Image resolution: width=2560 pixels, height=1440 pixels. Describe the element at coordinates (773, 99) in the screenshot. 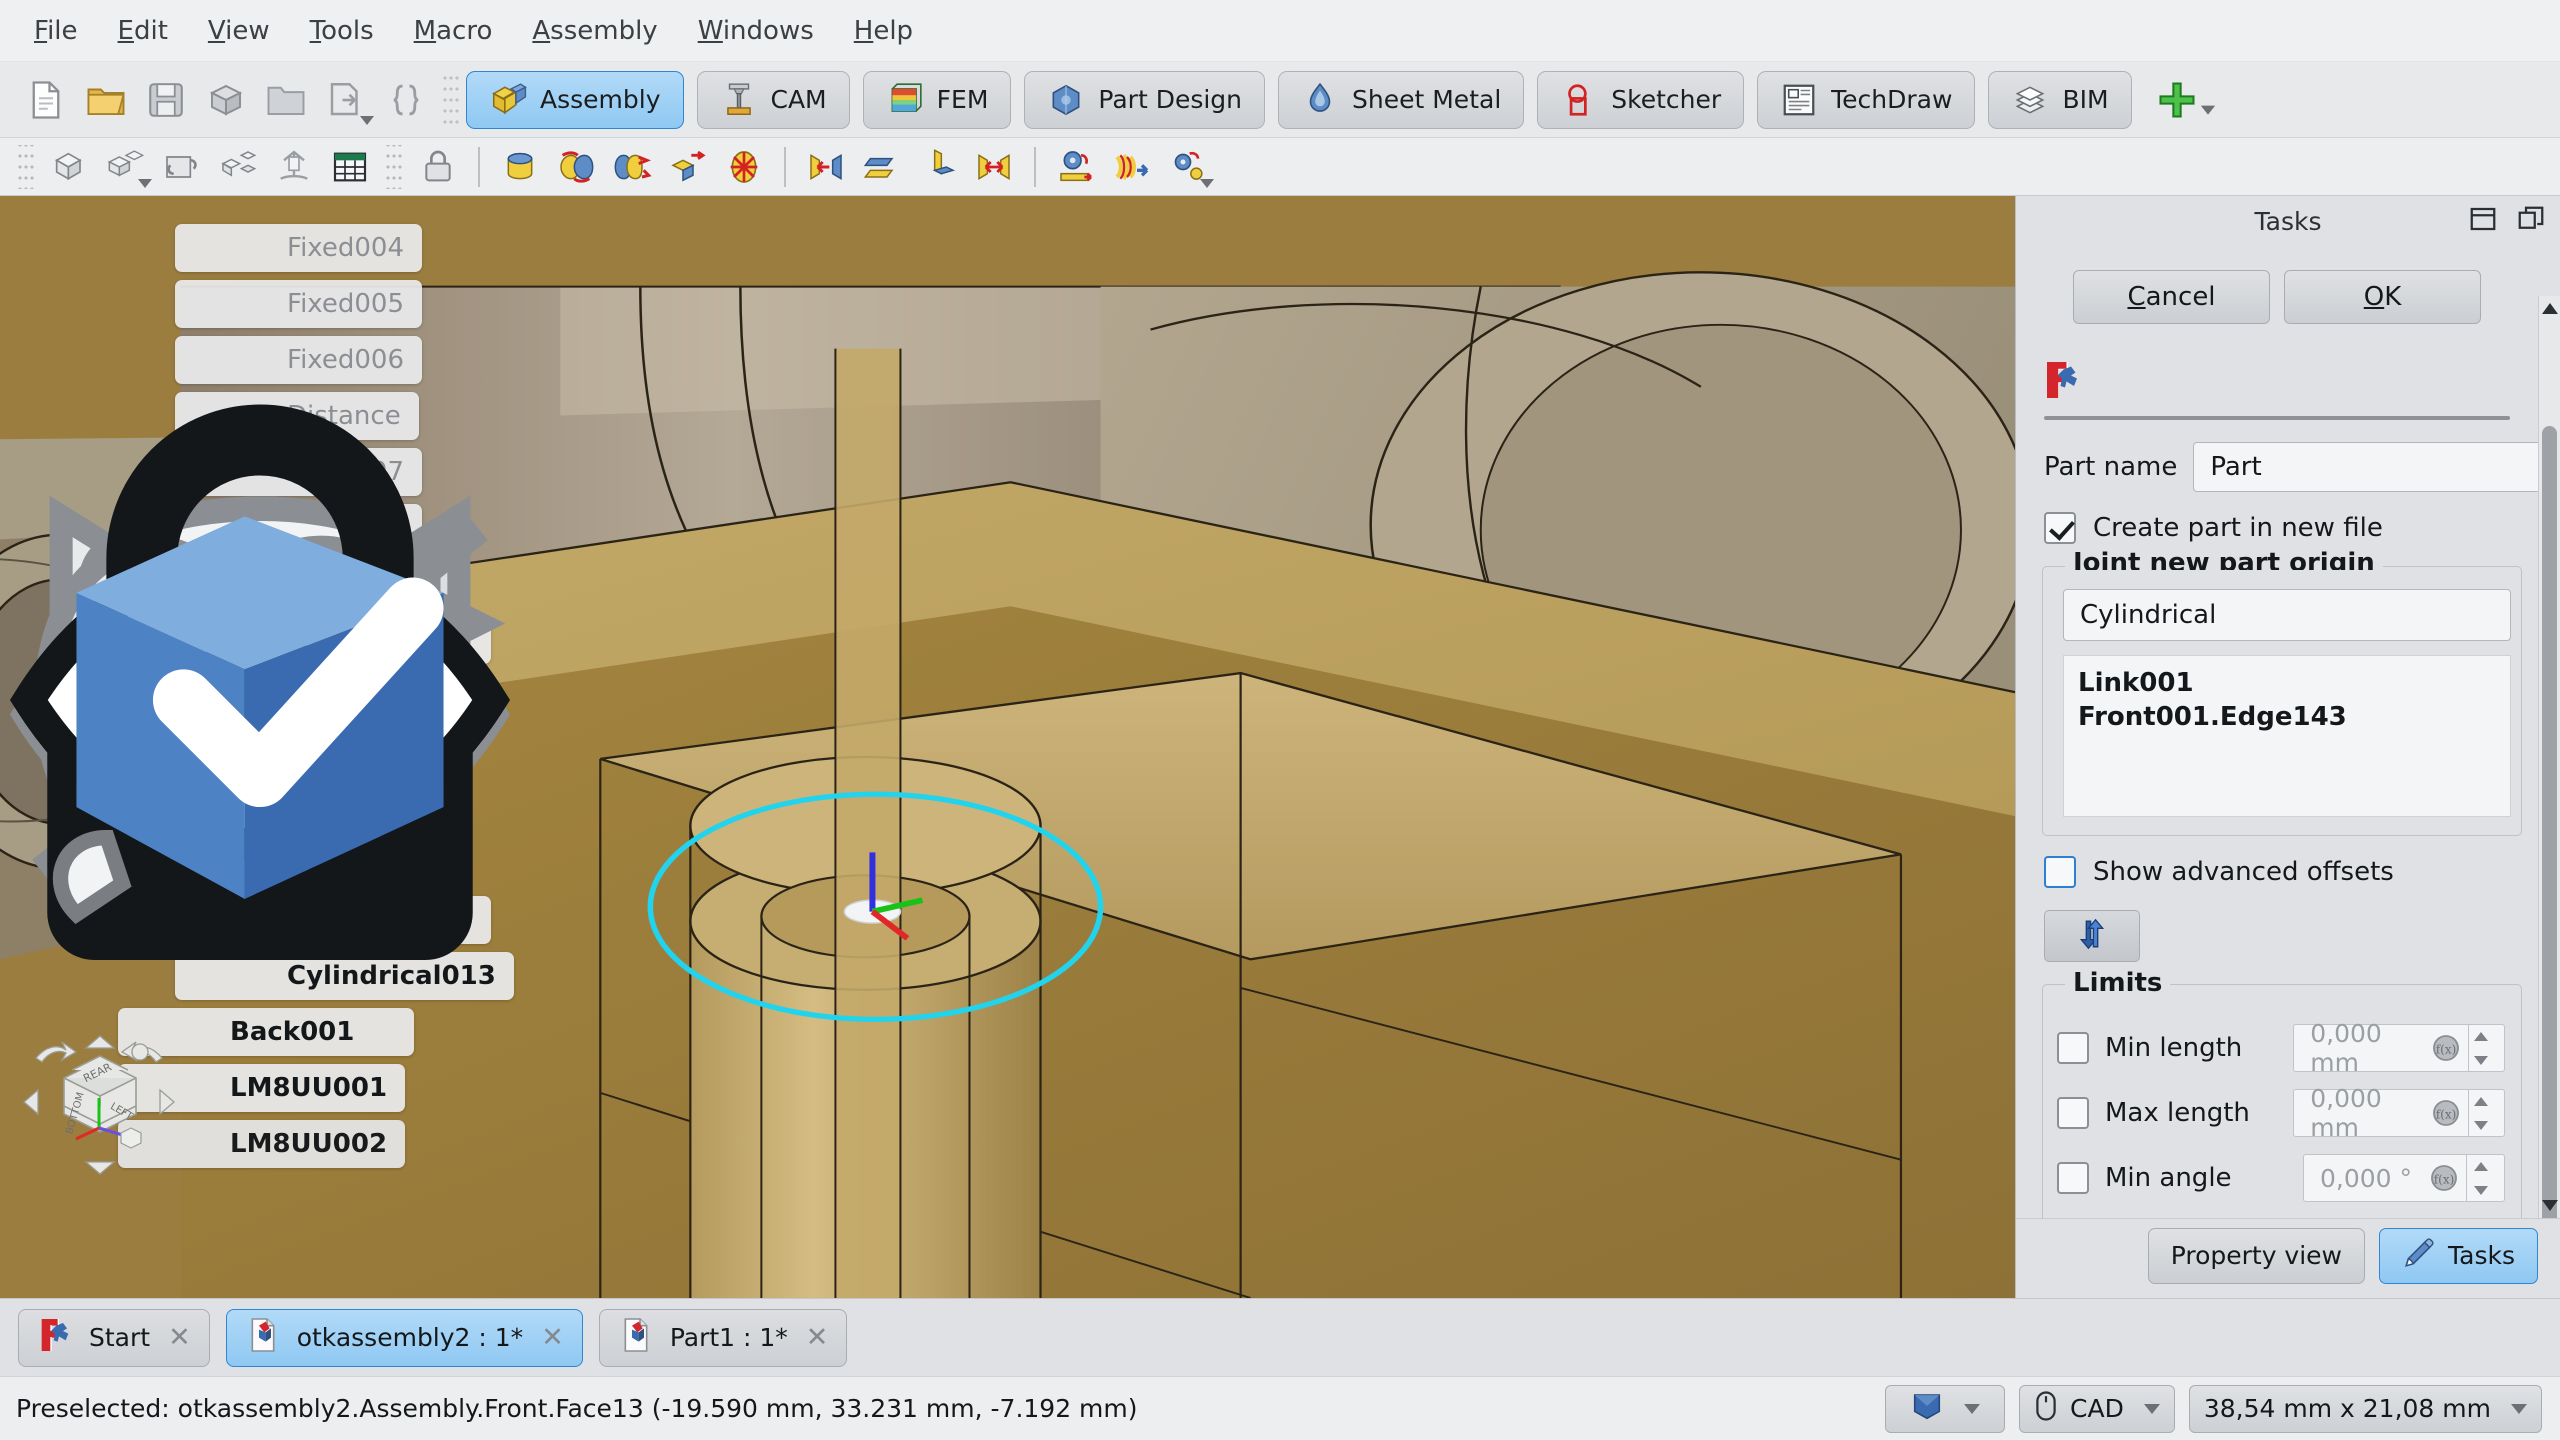

I see `workbench-button-cam: CAM` at that location.